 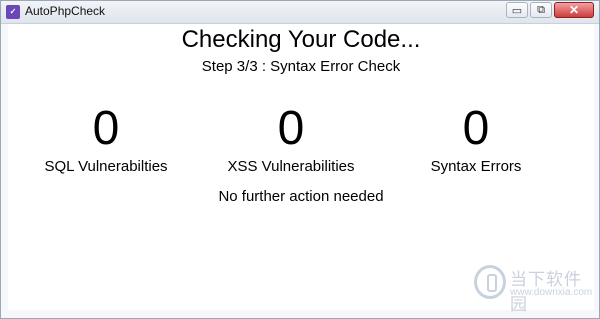 What do you see at coordinates (574, 10) in the screenshot?
I see `close-button: ✕` at bounding box center [574, 10].